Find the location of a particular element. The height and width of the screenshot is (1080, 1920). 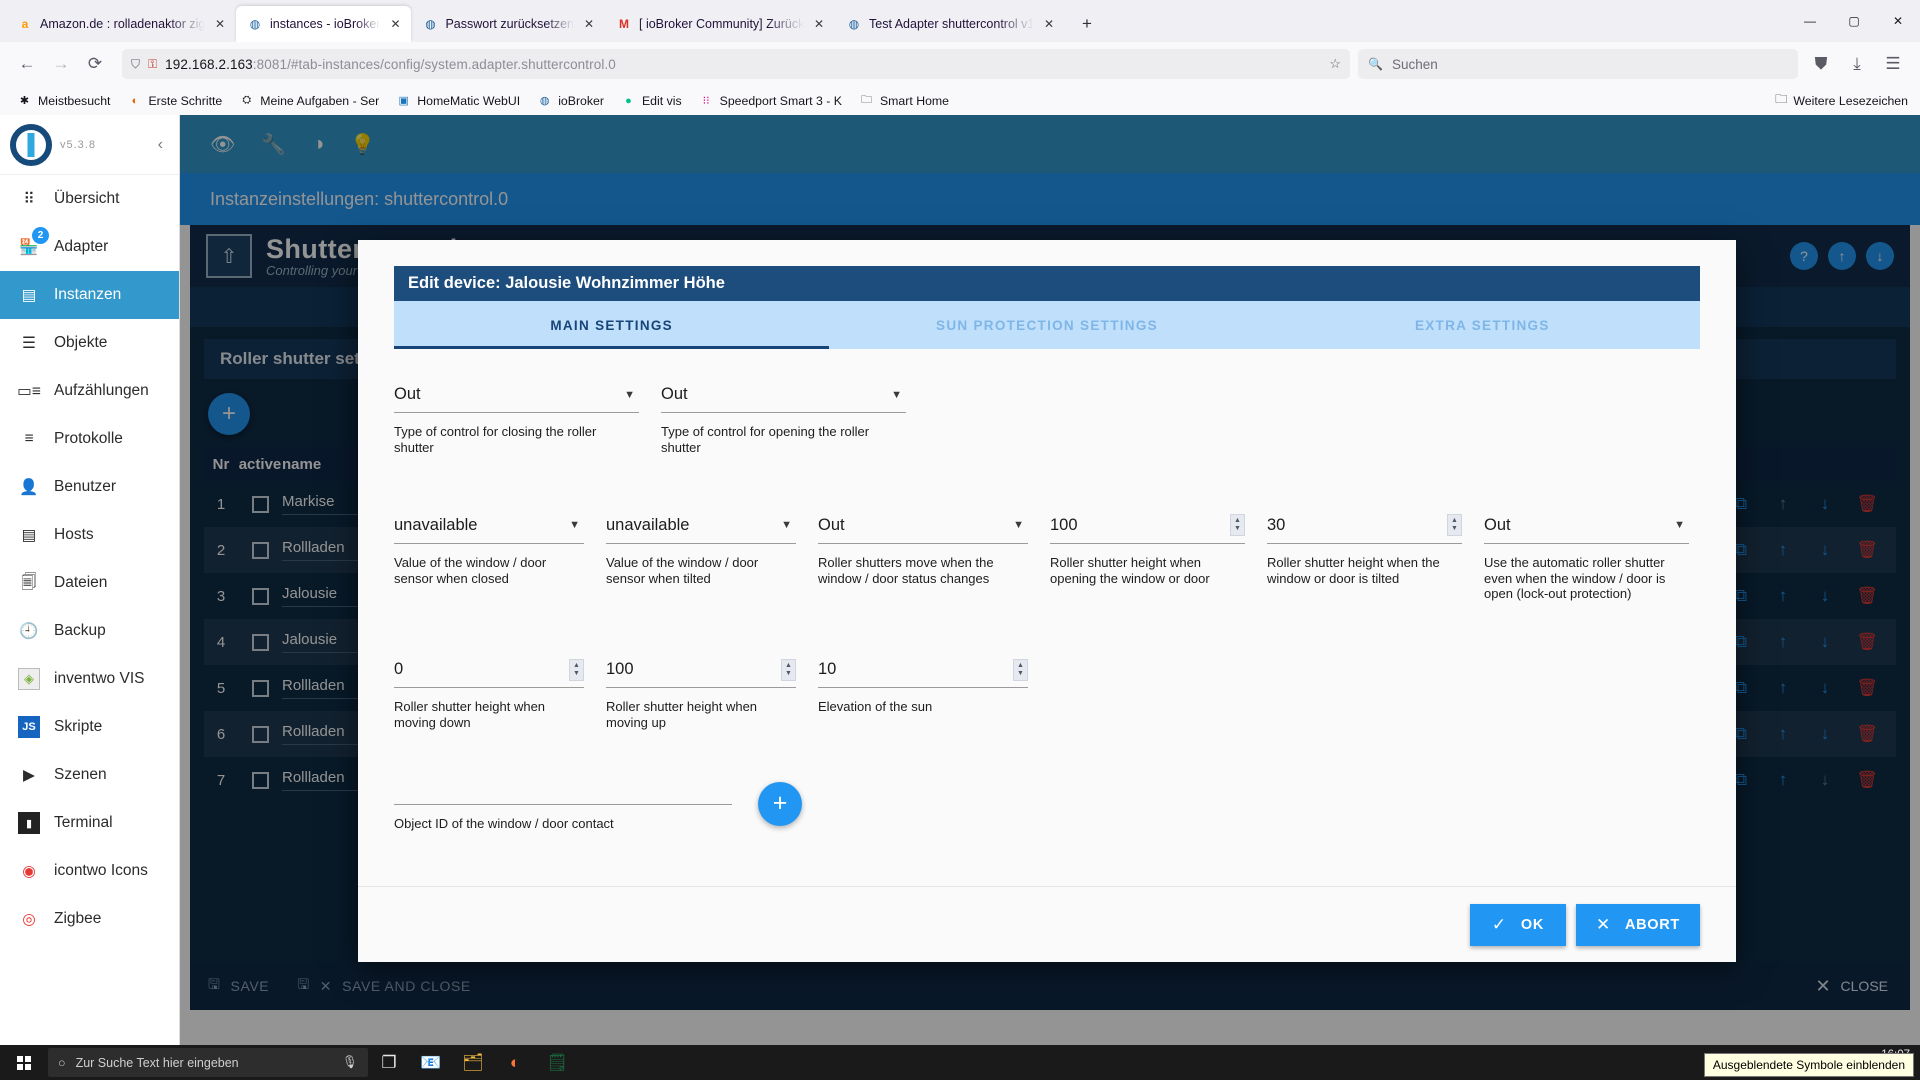

field-object-id: Object ID of the window / door contact is located at coordinates (563, 803).